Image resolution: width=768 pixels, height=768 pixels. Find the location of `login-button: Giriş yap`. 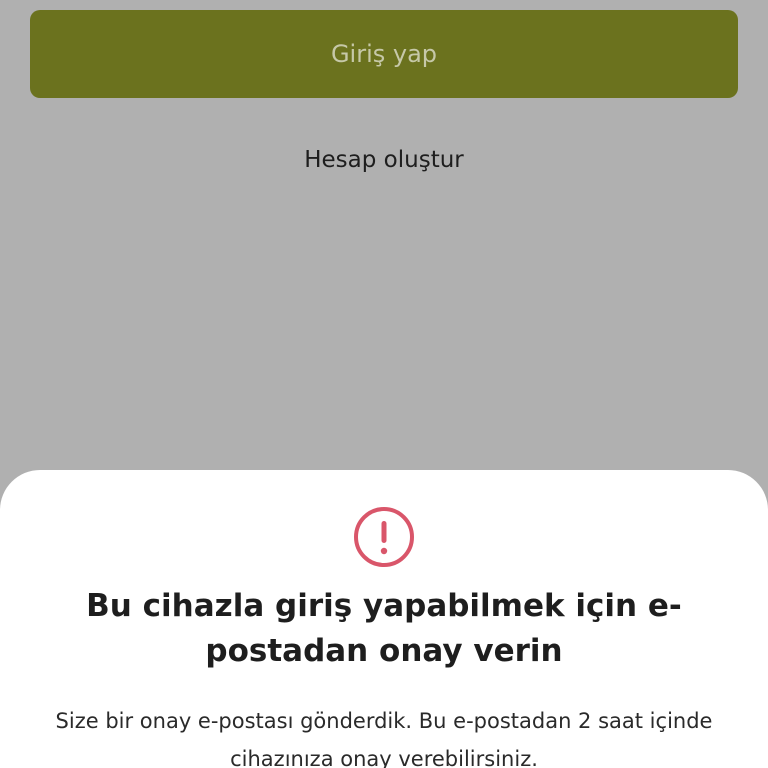

login-button: Giriş yap is located at coordinates (384, 54).